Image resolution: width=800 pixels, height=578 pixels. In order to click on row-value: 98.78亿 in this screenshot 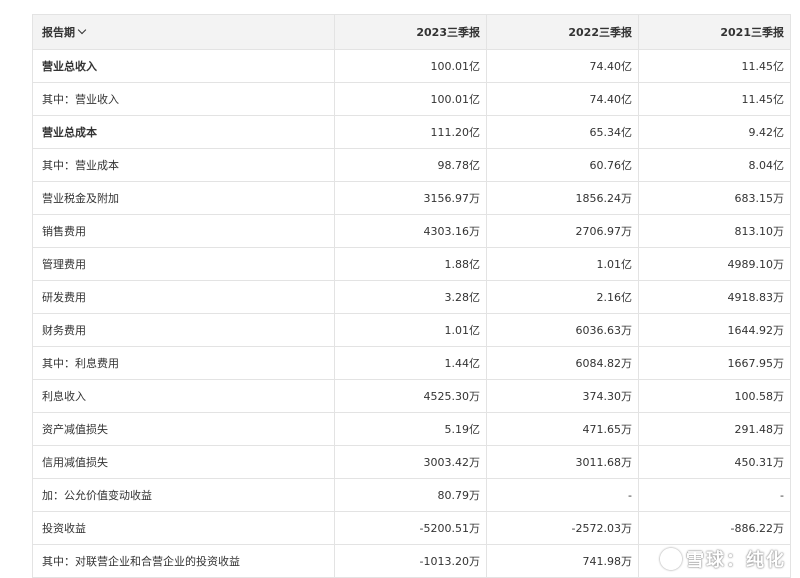, I will do `click(410, 165)`.